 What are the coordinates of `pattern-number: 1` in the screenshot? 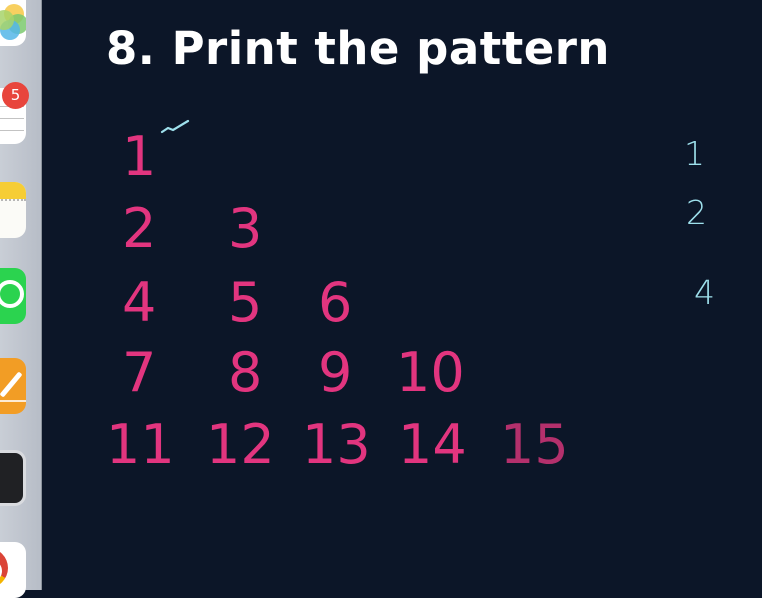 It's located at (139, 156).